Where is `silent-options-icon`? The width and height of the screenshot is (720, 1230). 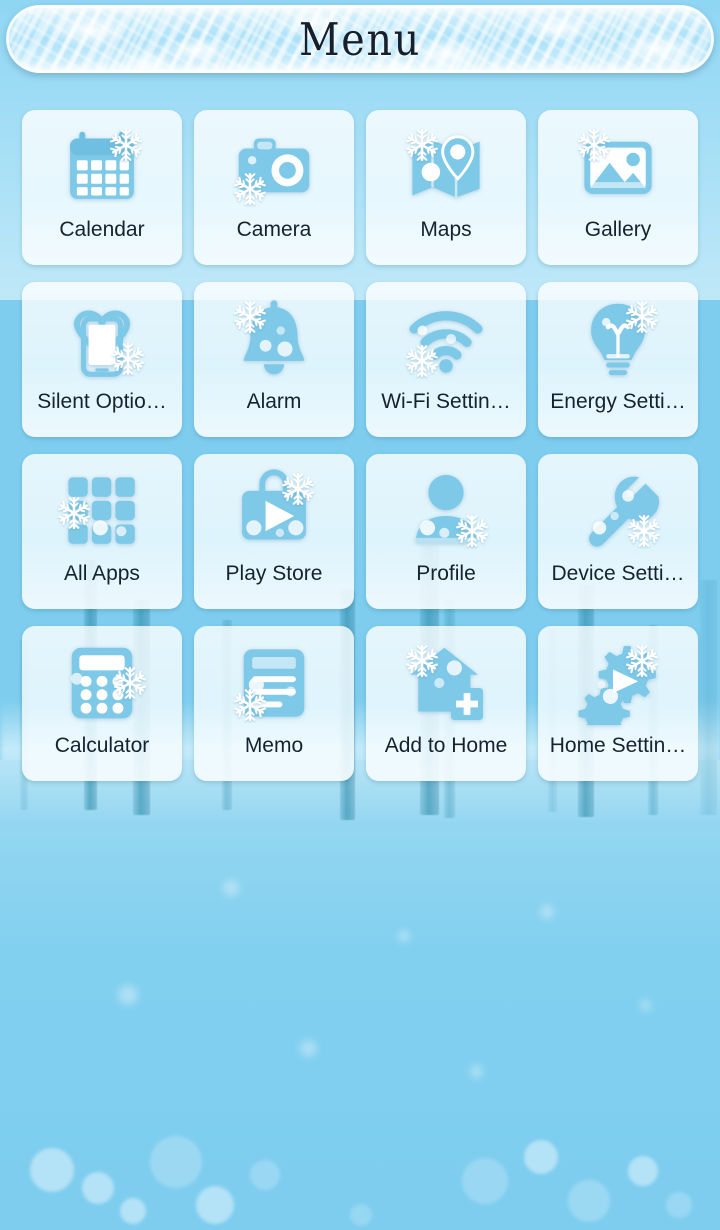
silent-options-icon is located at coordinates (102, 339).